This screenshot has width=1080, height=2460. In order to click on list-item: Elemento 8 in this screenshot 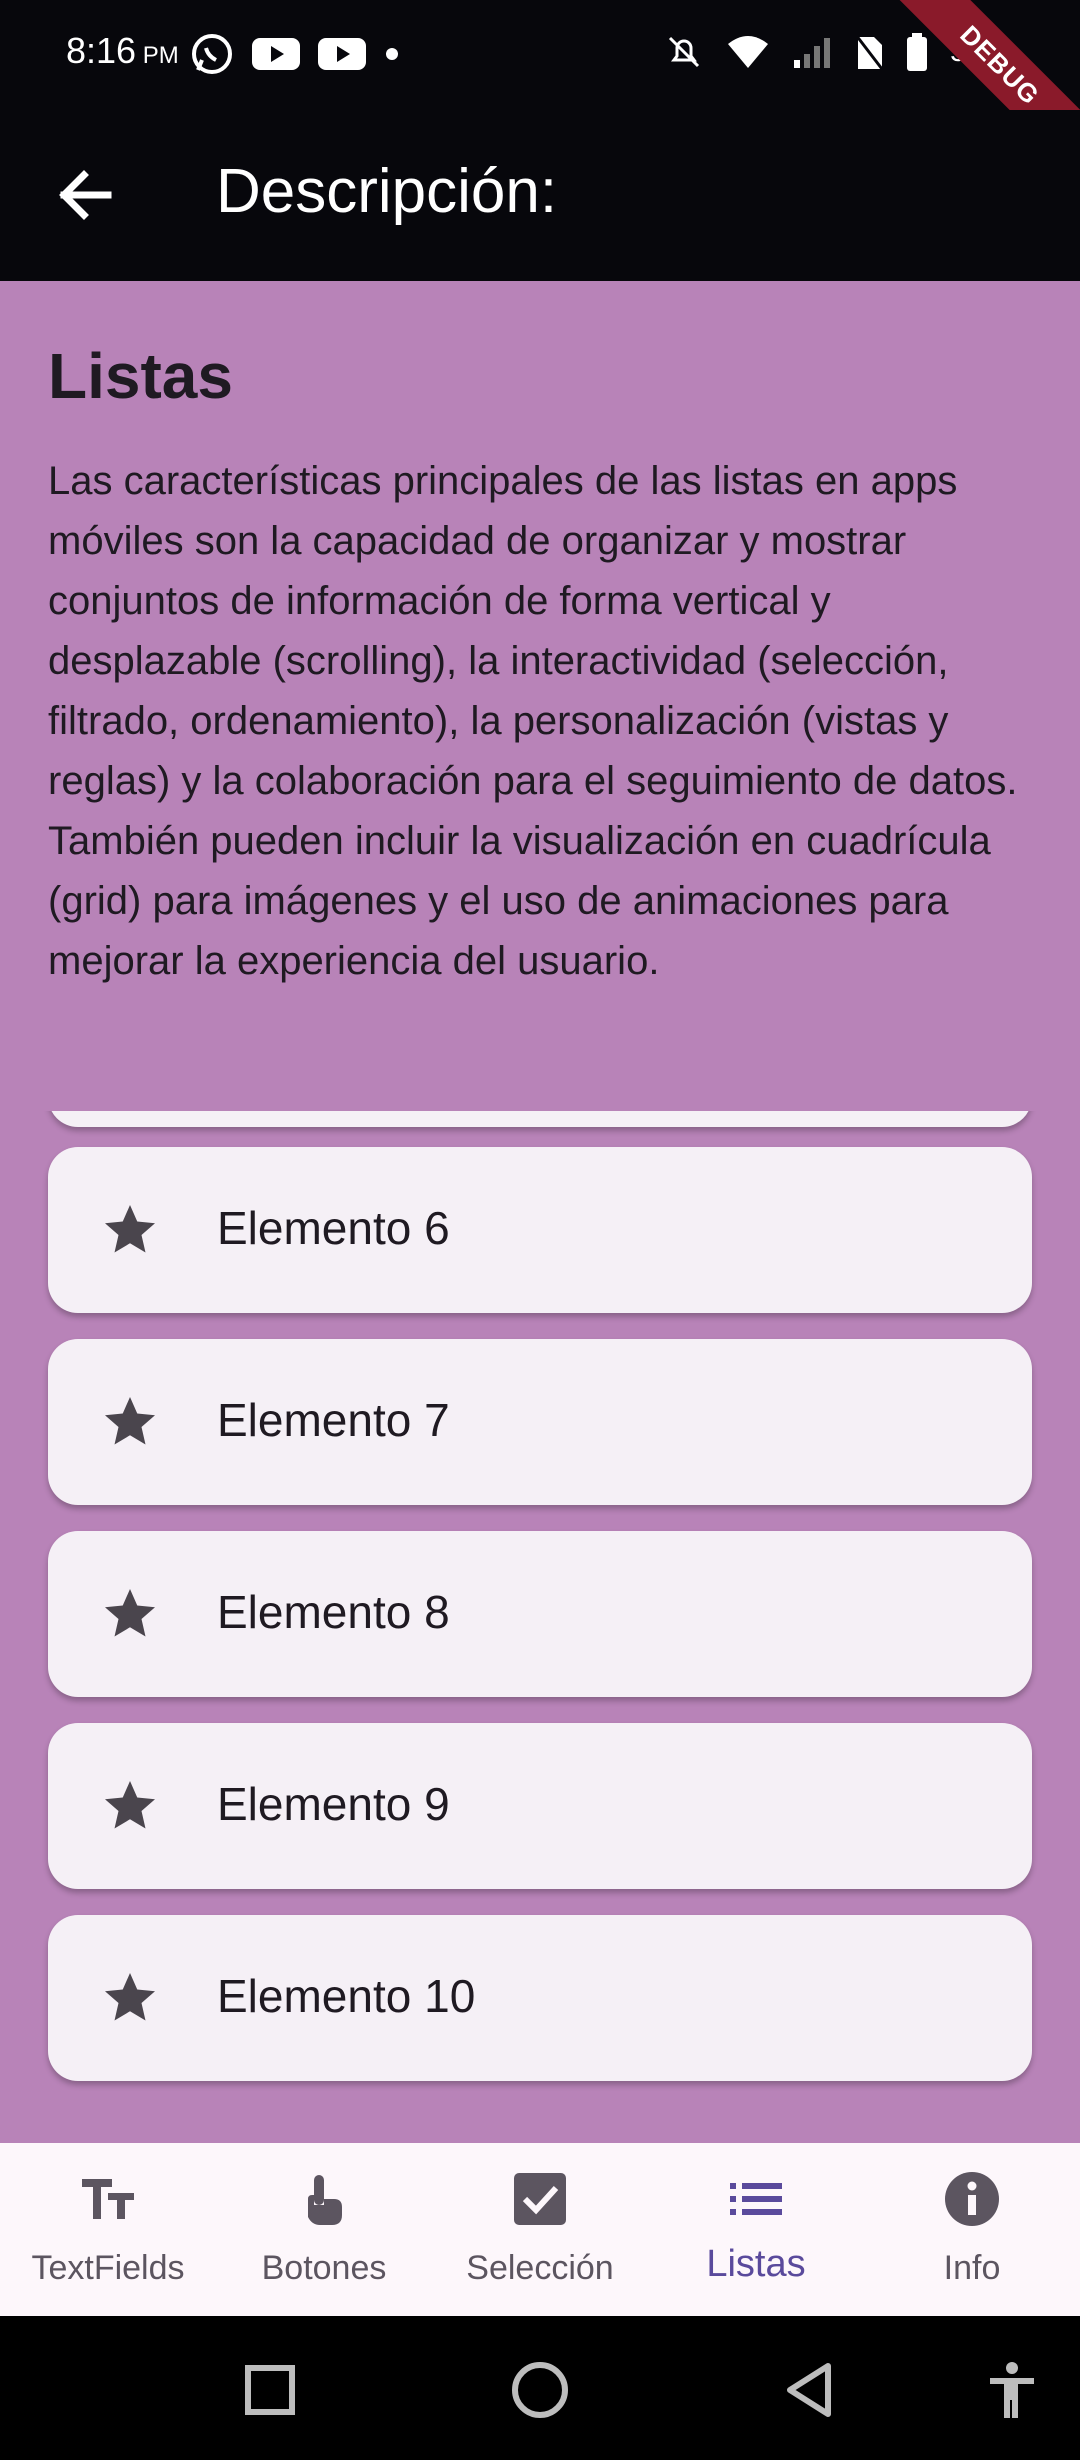, I will do `click(540, 1614)`.